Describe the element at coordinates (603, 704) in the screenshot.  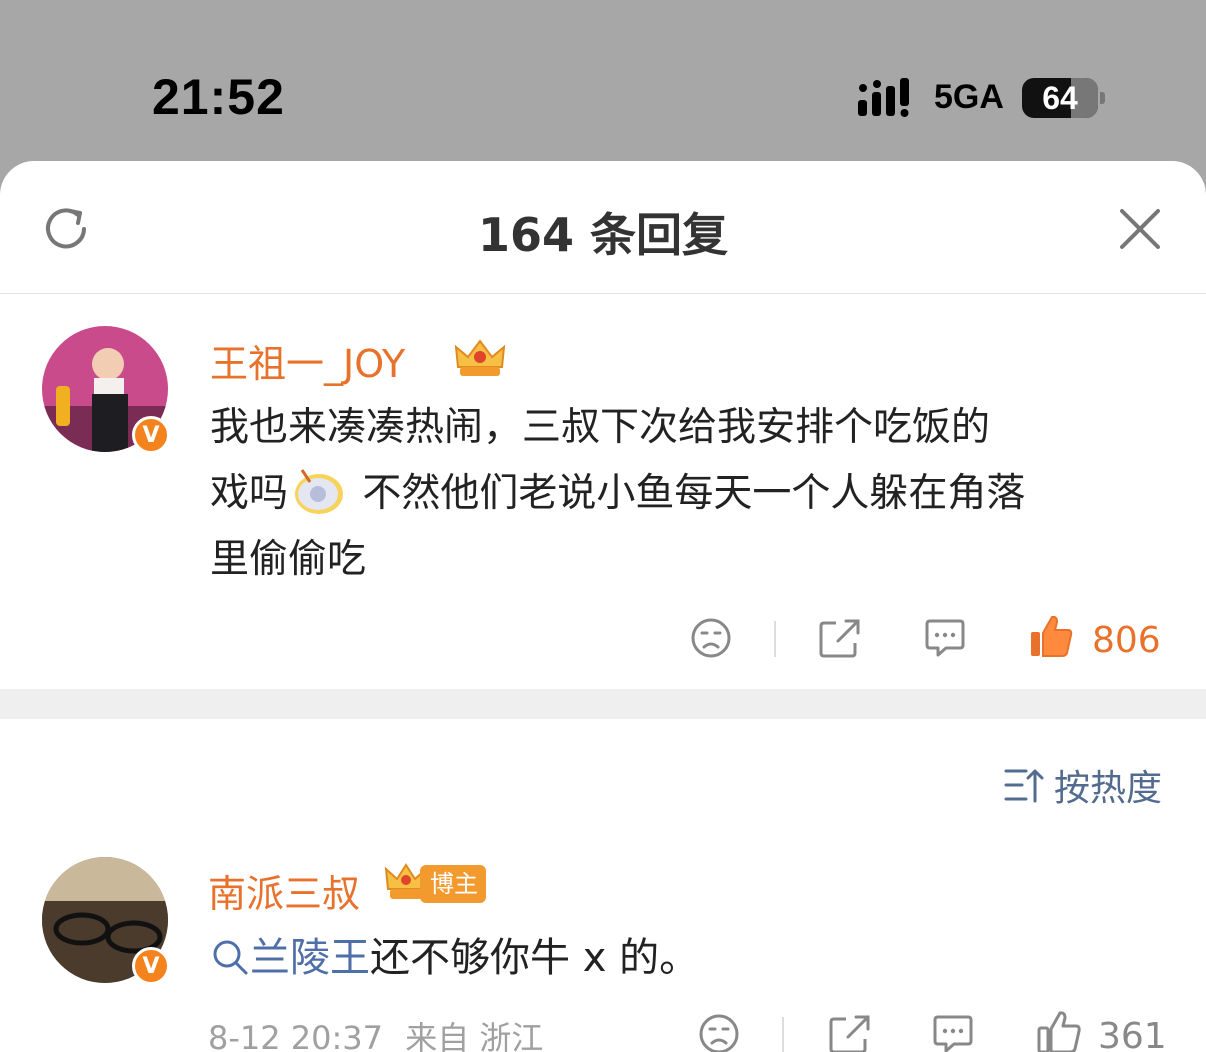
I see `section-separator` at that location.